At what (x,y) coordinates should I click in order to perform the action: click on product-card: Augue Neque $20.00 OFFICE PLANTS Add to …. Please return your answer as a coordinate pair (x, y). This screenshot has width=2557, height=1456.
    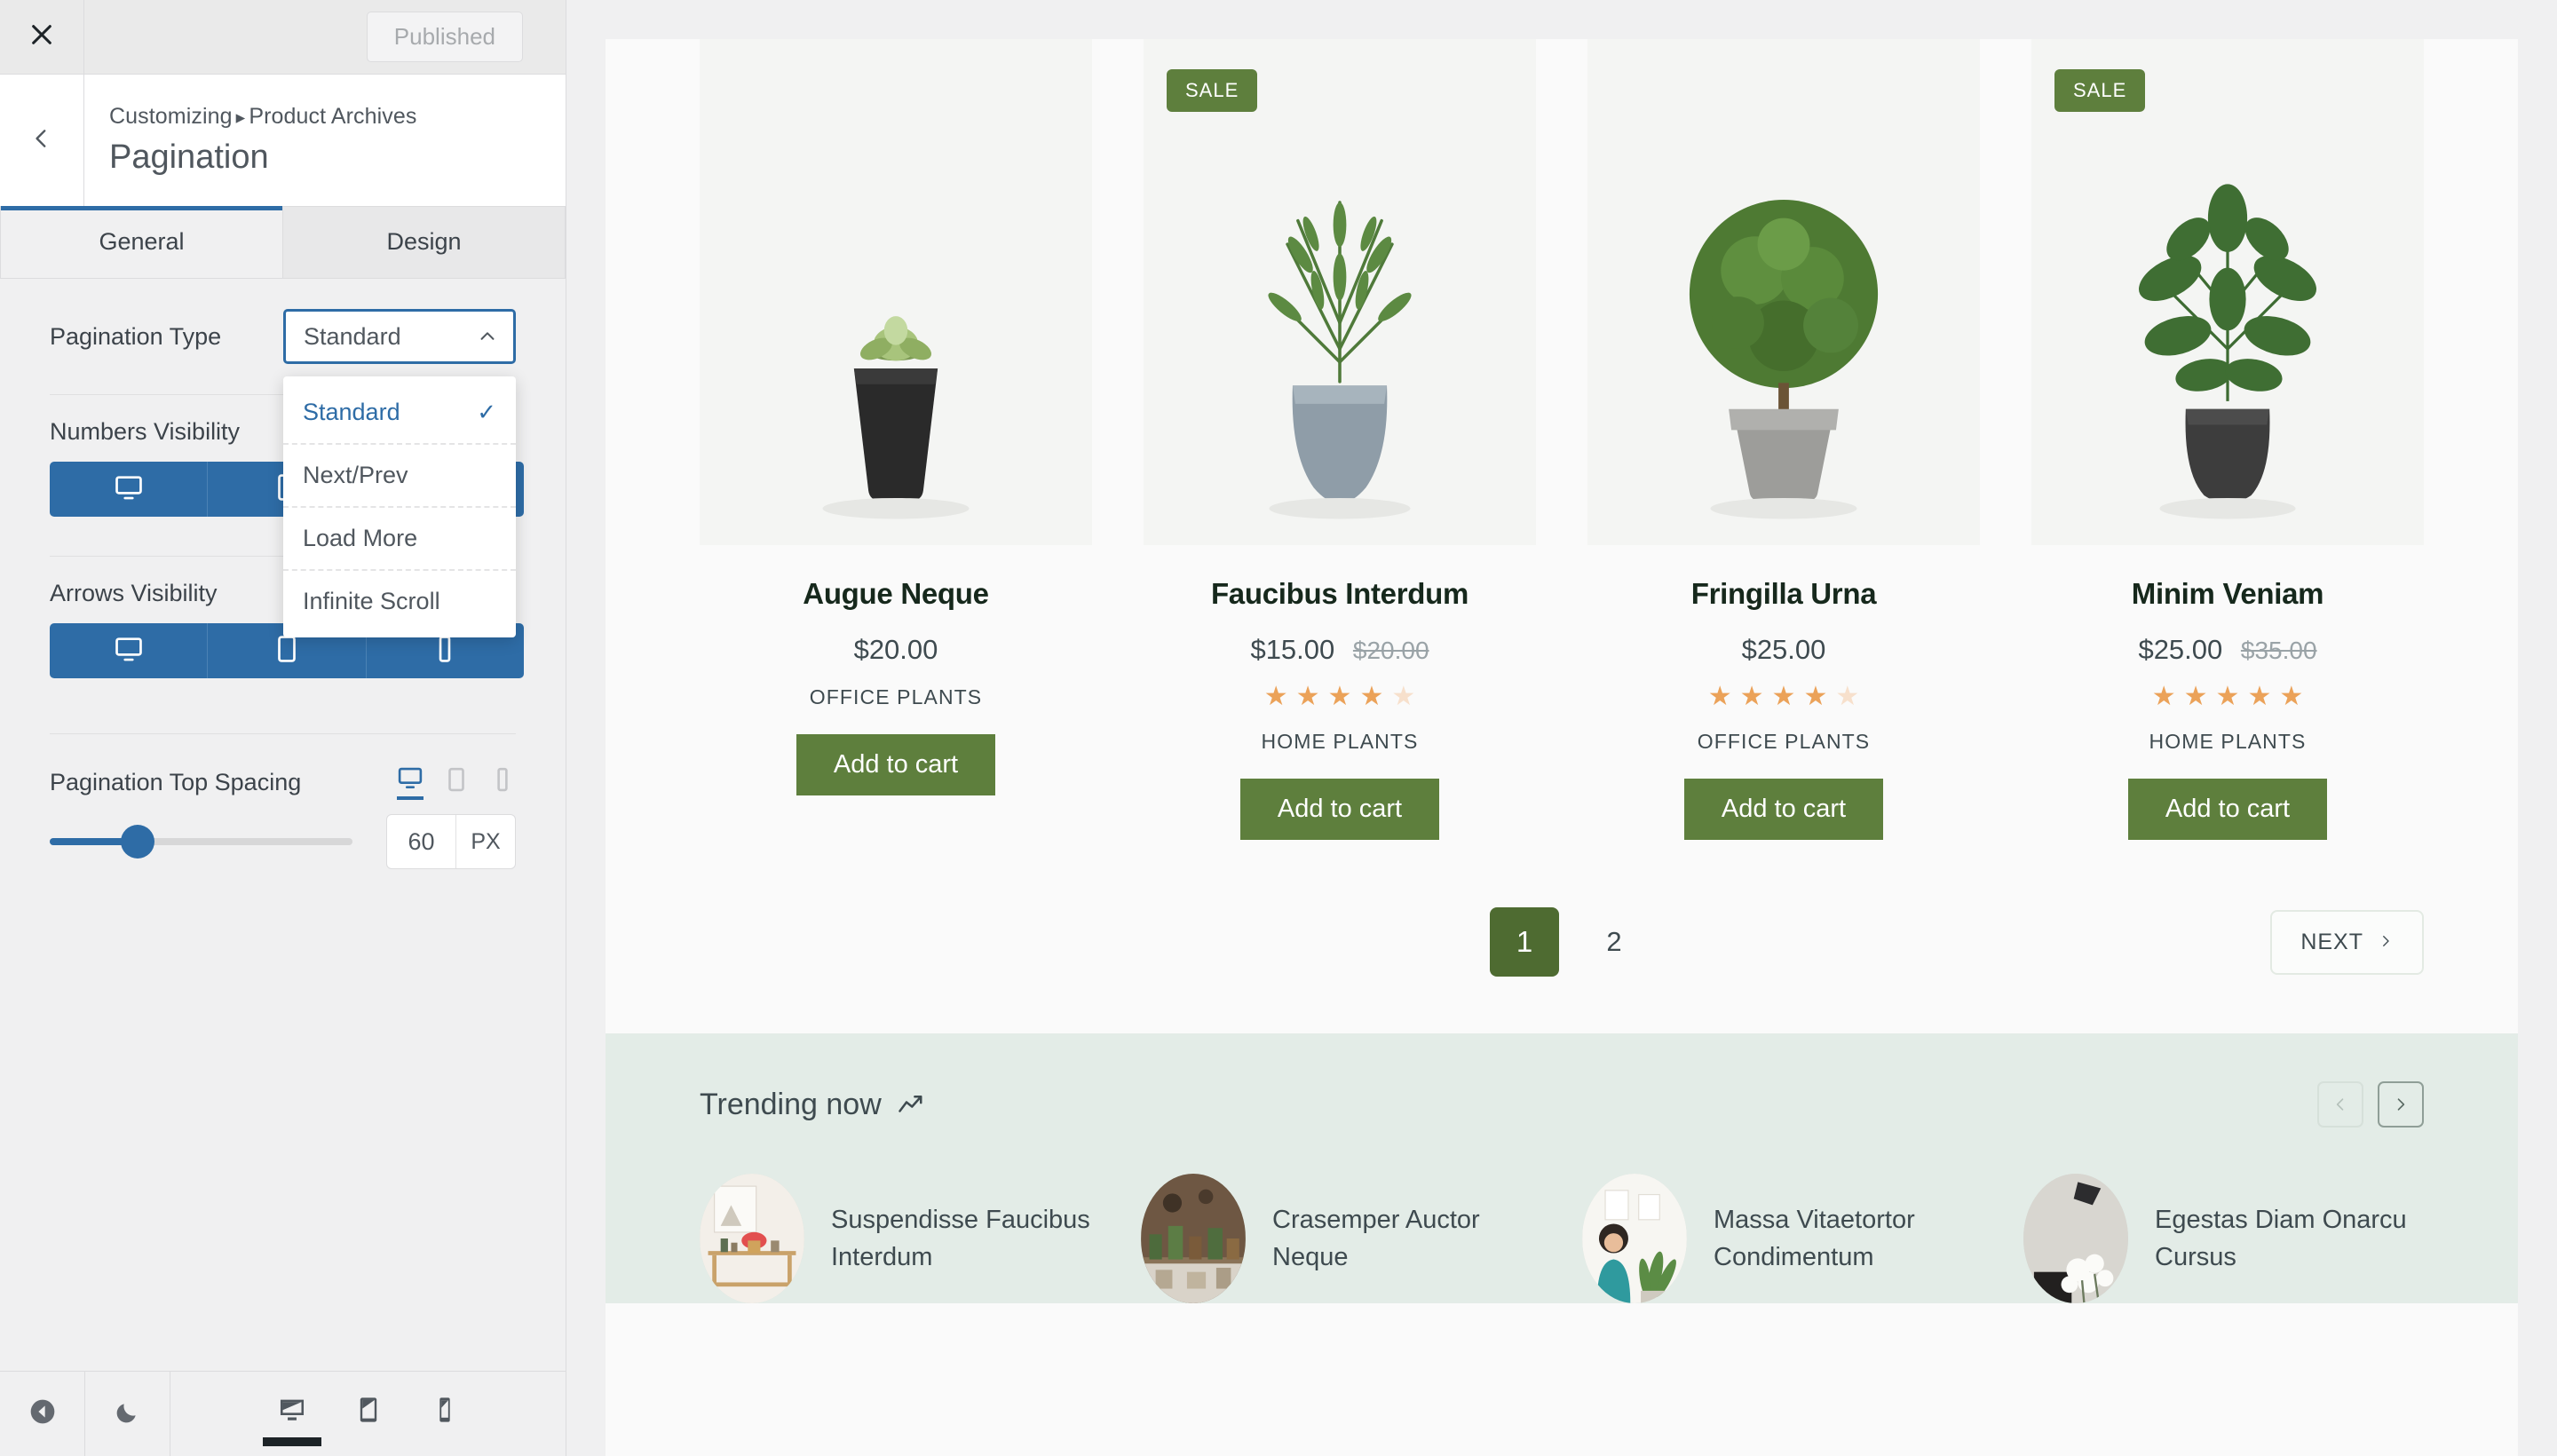
    Looking at the image, I should click on (896, 439).